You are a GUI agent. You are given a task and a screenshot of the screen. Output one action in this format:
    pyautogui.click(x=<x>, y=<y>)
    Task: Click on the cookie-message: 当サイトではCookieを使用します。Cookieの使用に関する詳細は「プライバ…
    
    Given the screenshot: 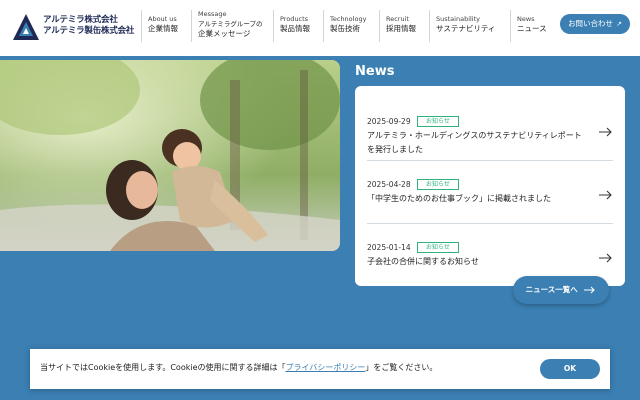 What is the action you would take?
    pyautogui.click(x=238, y=367)
    